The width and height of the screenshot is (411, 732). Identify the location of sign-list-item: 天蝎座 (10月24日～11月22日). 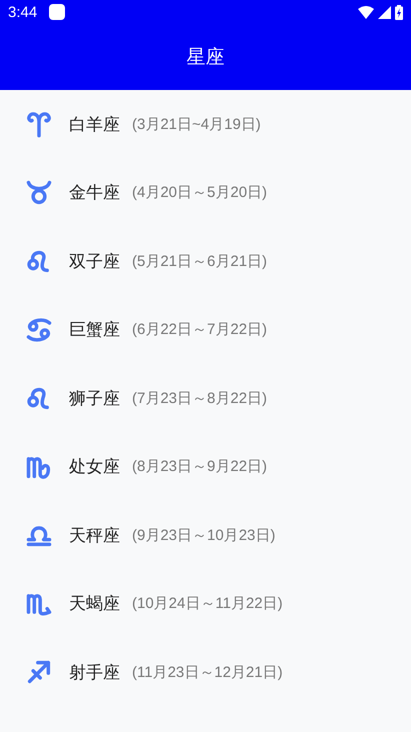
(205, 604).